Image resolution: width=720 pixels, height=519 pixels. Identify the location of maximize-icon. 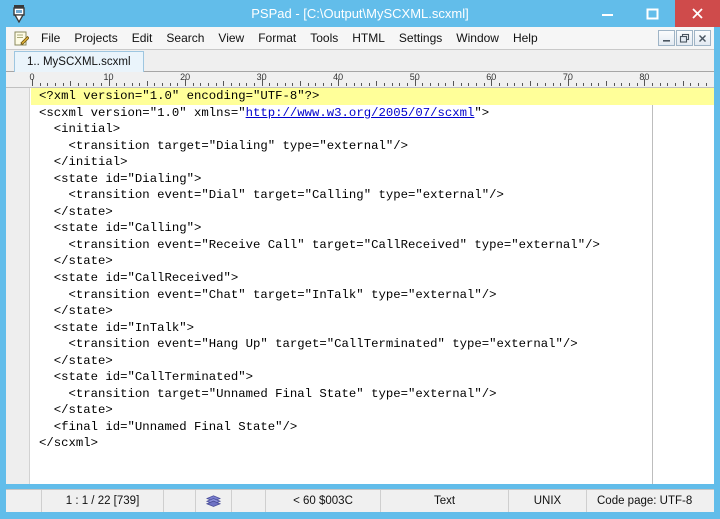
(652, 13).